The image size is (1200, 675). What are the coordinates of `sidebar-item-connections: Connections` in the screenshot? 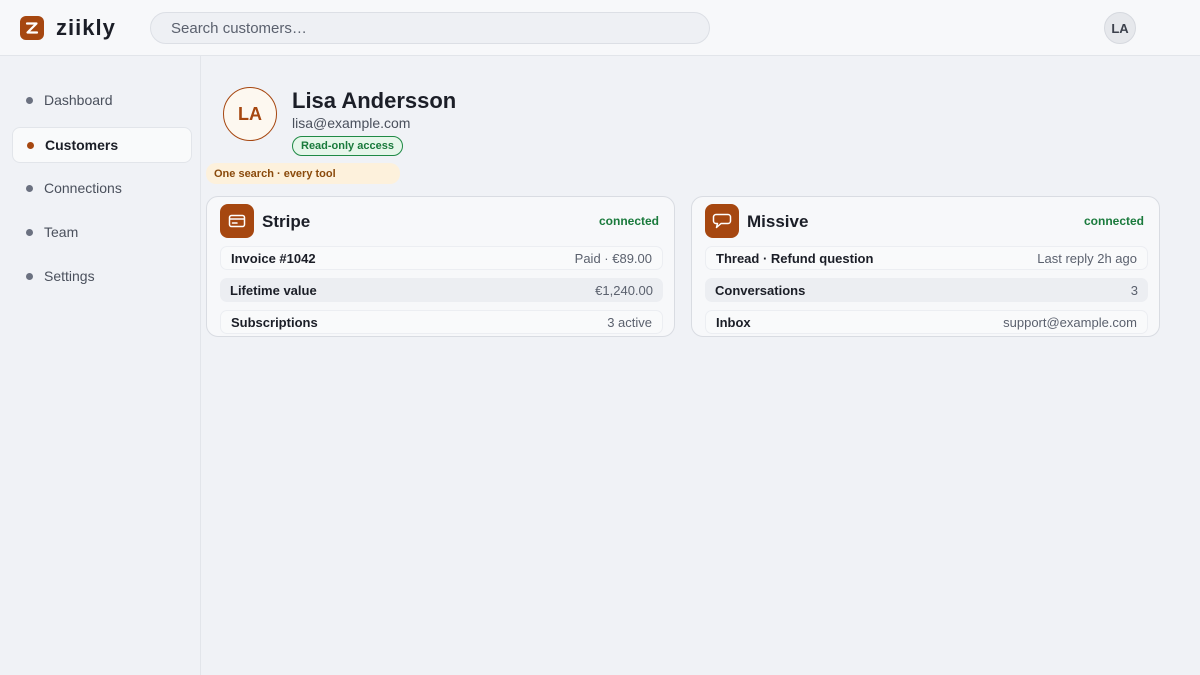 It's located at (102, 188).